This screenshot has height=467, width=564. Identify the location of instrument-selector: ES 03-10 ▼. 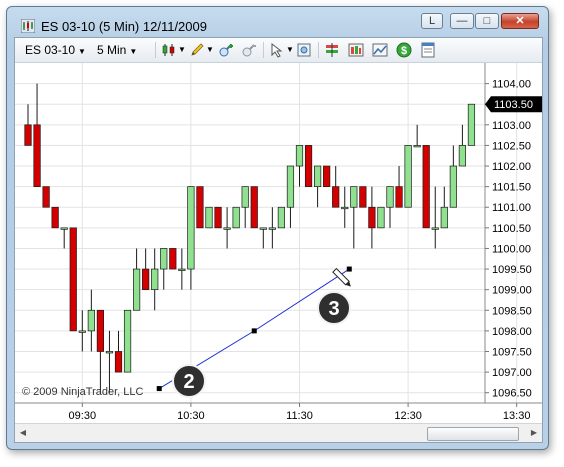
(55, 50).